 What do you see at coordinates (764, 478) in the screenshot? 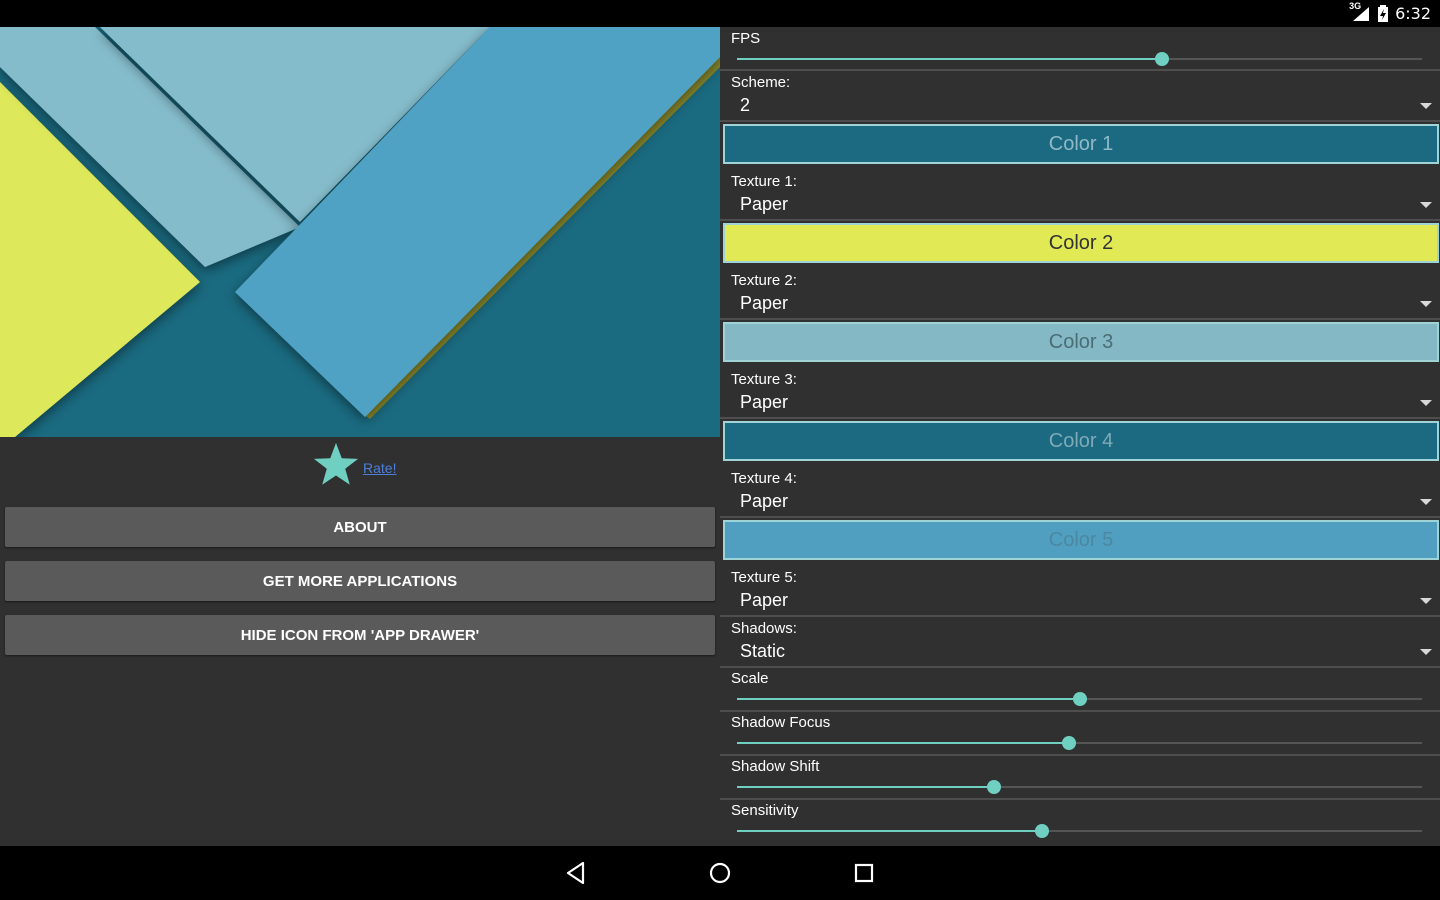
I see `texture-4-label: Texture 4:` at bounding box center [764, 478].